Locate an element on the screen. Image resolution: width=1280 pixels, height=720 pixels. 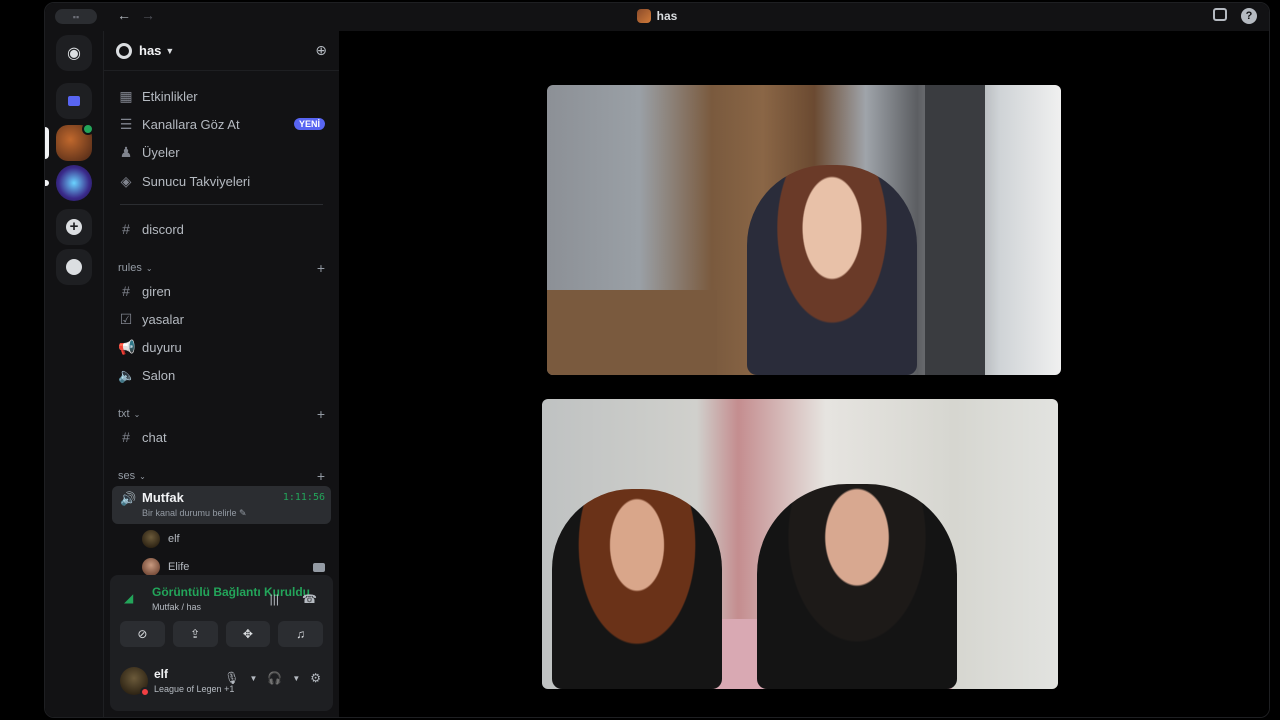
disconnect-icon: ☎ is located at coordinates (309, 599).